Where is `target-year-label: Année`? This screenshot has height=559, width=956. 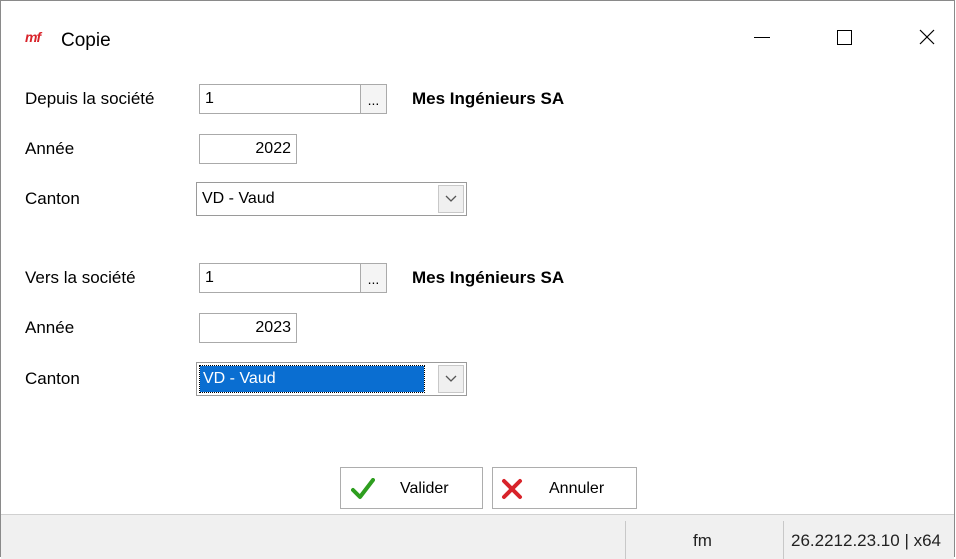 target-year-label: Année is located at coordinates (50, 327).